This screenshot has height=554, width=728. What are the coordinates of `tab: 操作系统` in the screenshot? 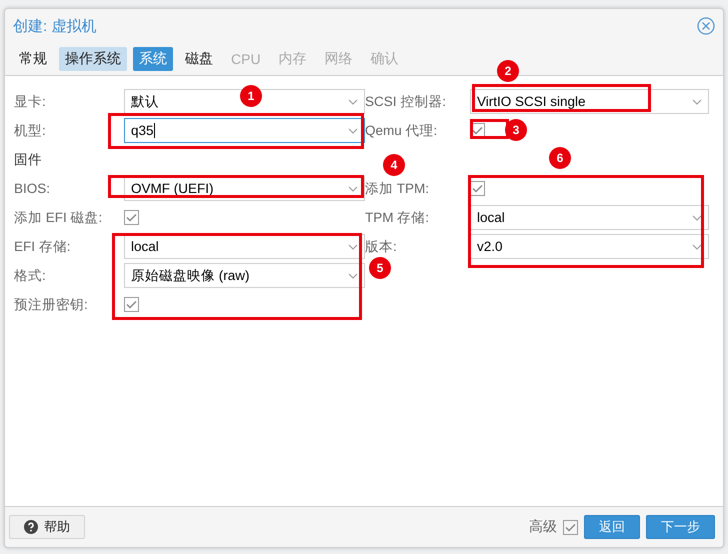 It's located at (93, 59).